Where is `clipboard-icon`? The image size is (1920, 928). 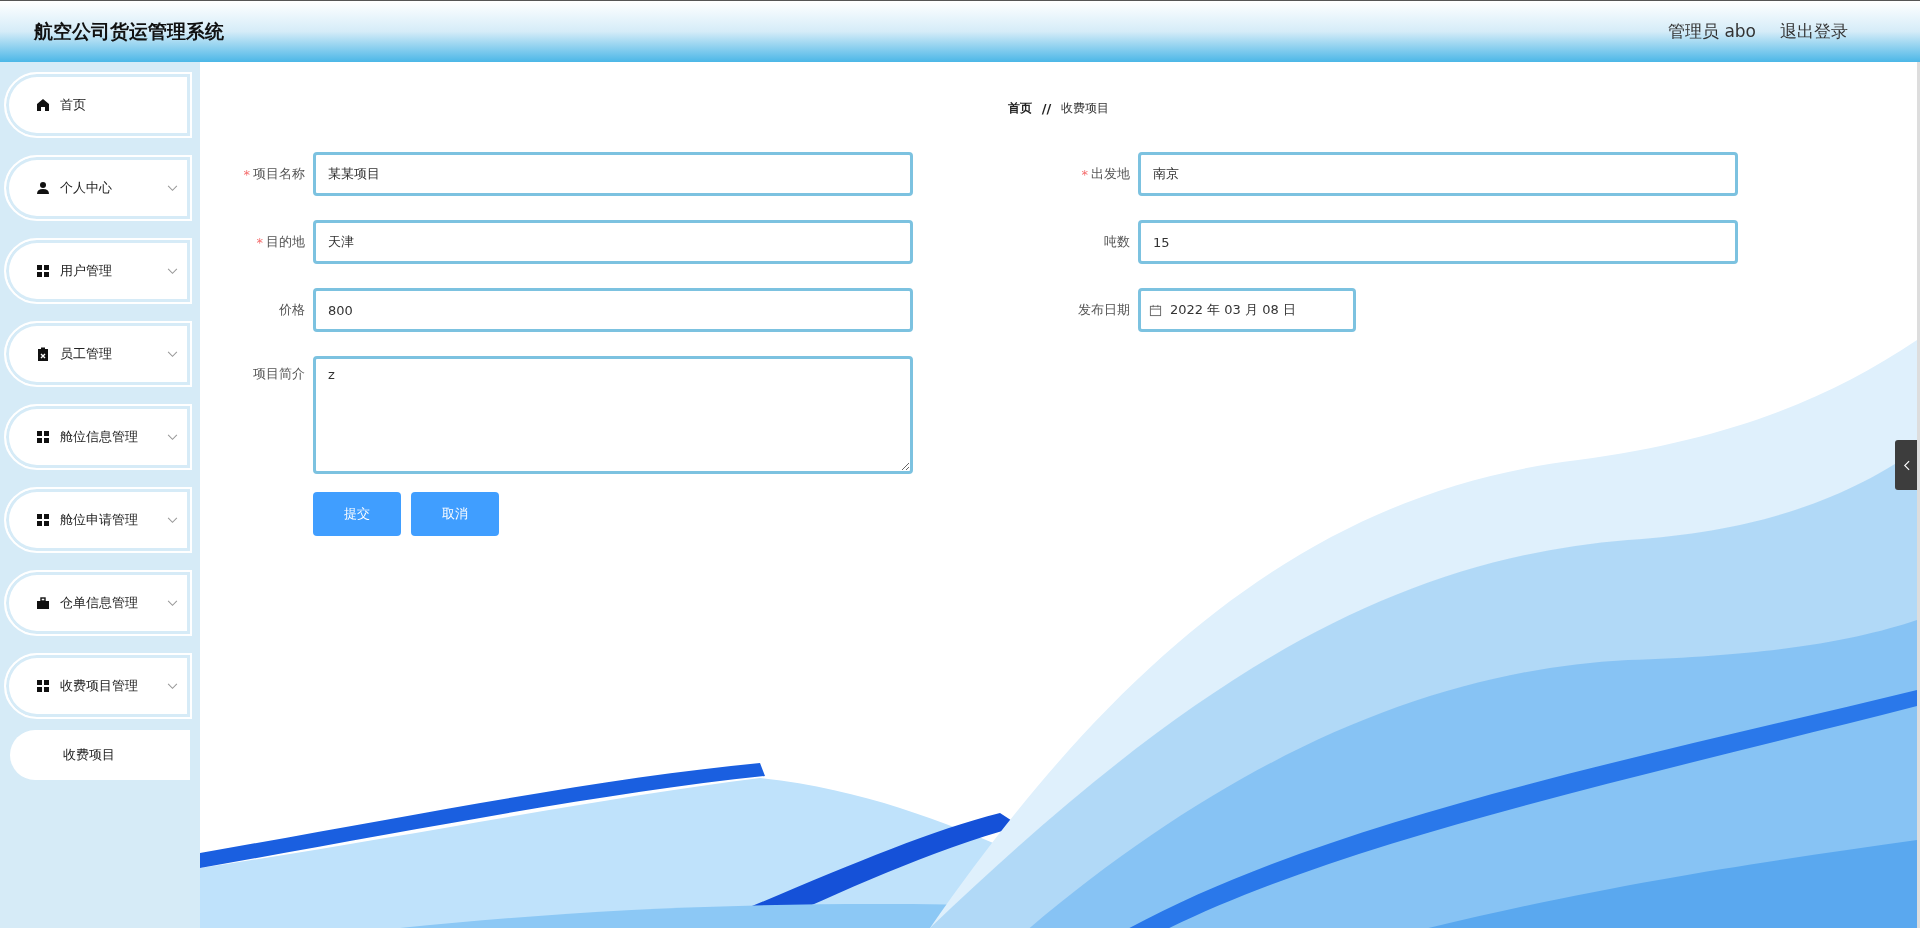 clipboard-icon is located at coordinates (43, 354).